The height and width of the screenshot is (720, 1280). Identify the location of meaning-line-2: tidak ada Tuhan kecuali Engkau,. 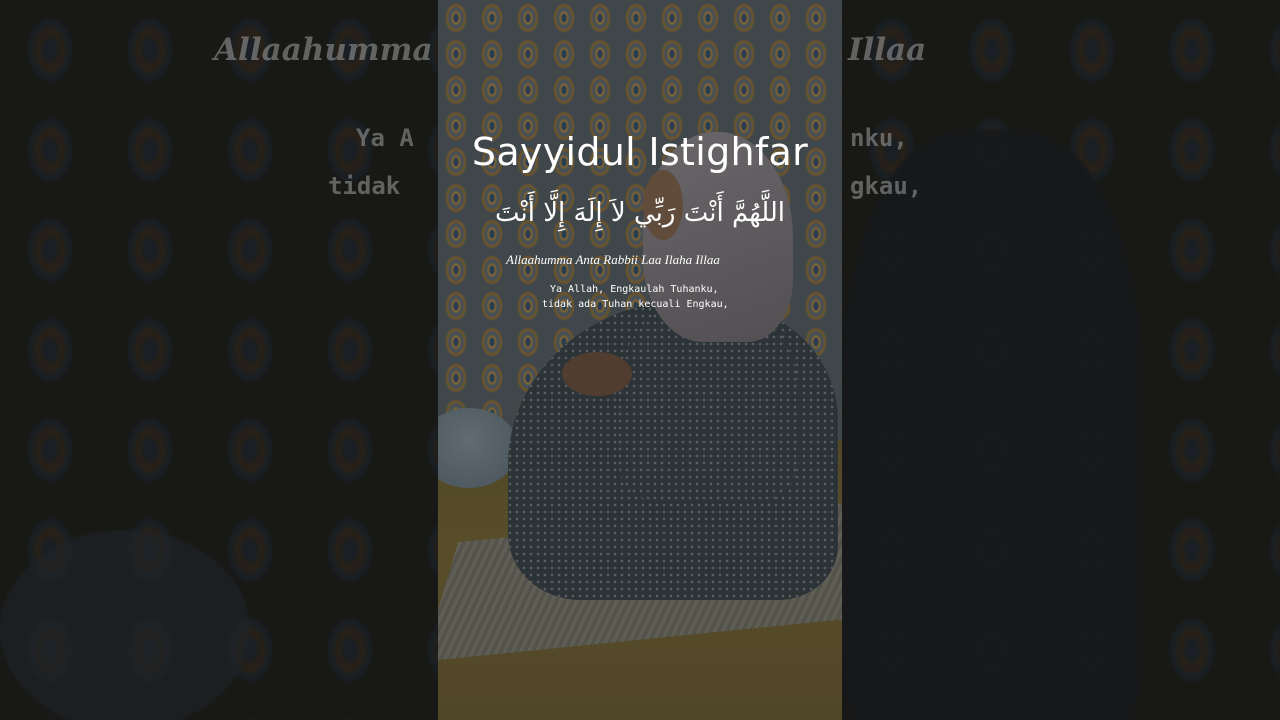
(635, 304).